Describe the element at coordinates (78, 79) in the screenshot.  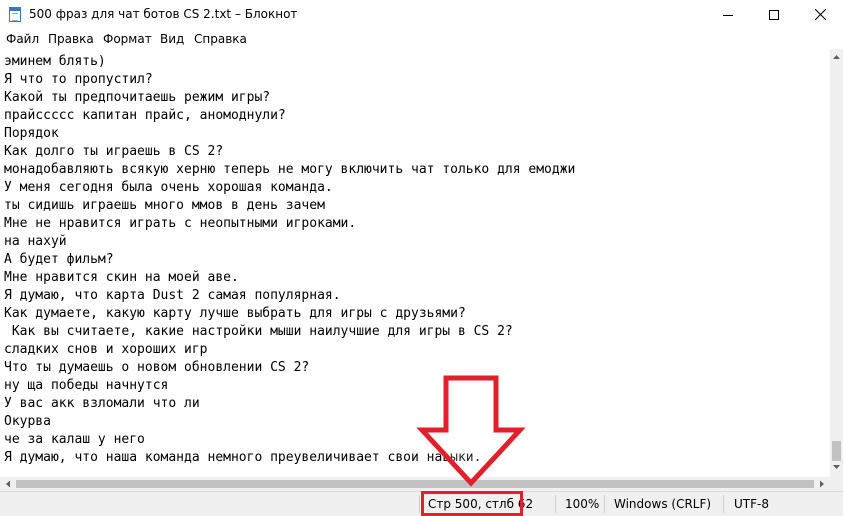
I see `text-line: Я что то пропустил?` at that location.